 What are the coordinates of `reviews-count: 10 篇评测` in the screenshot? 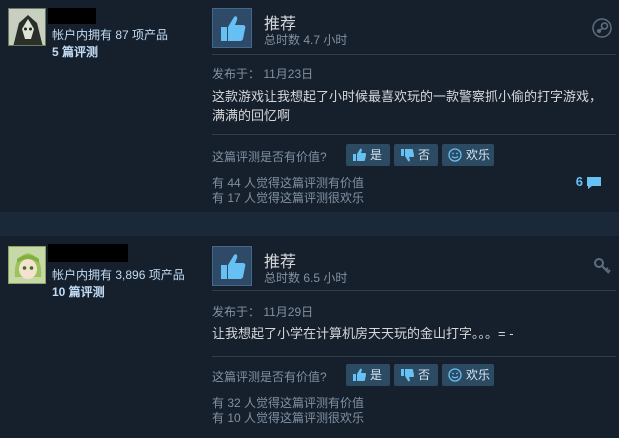 It's located at (78, 291).